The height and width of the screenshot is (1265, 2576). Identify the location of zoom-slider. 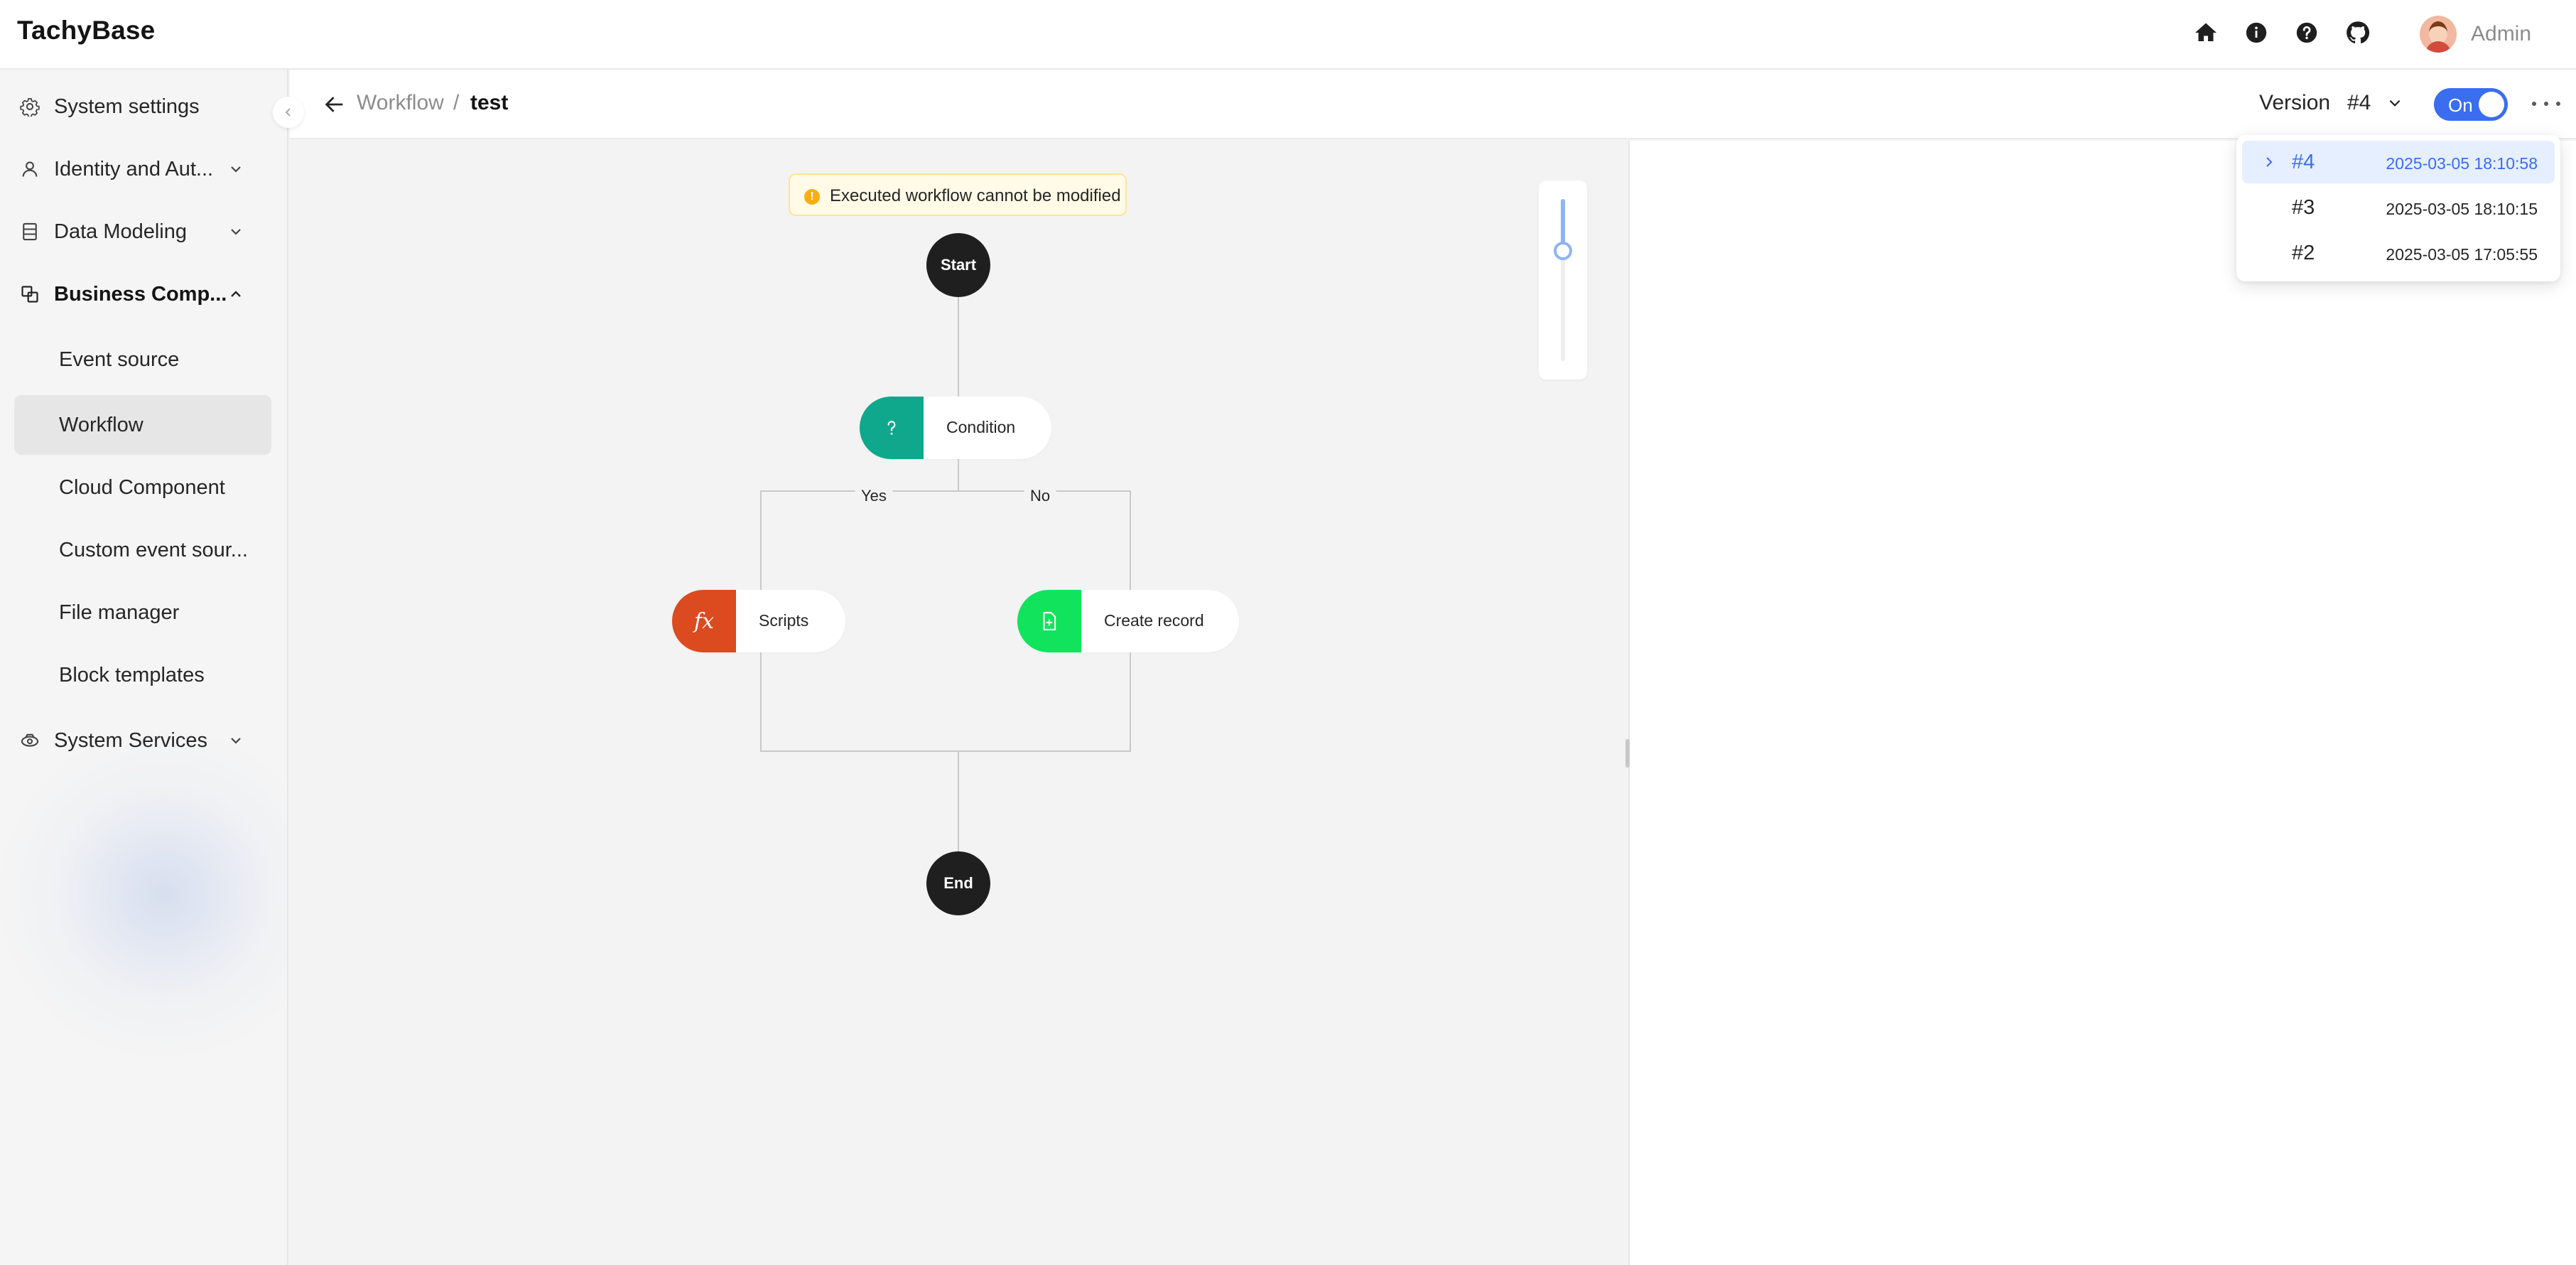
(1563, 280).